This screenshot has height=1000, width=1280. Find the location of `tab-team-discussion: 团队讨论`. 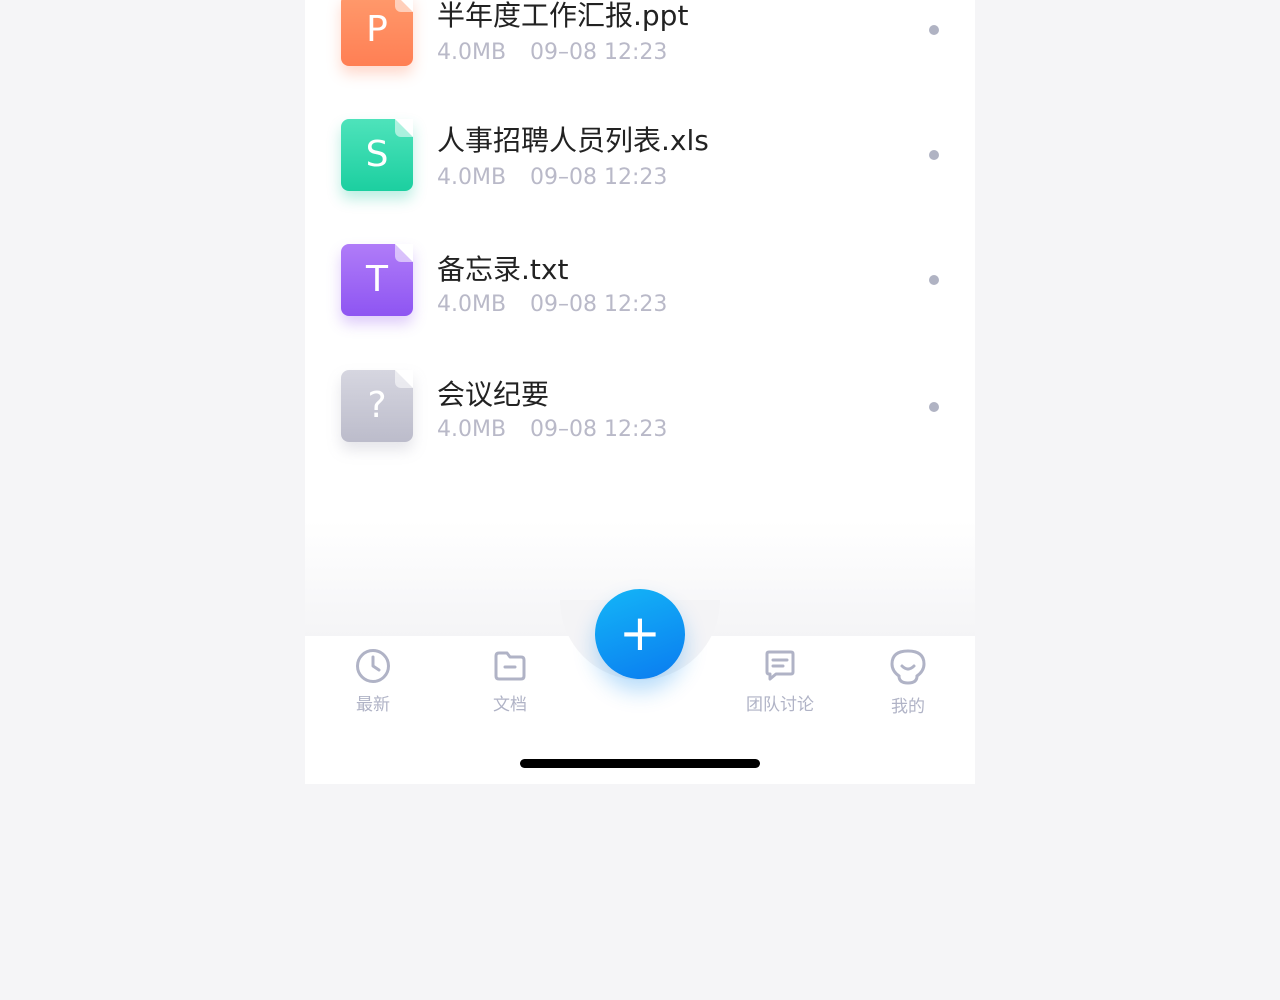

tab-team-discussion: 团队讨论 is located at coordinates (780, 681).